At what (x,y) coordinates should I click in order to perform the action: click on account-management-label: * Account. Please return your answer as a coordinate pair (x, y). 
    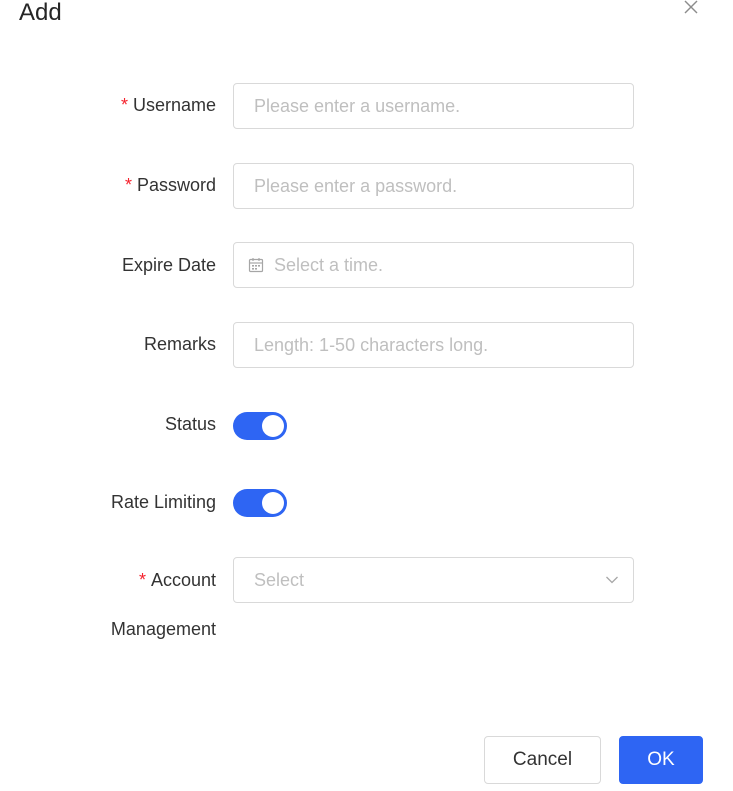
    Looking at the image, I should click on (177, 580).